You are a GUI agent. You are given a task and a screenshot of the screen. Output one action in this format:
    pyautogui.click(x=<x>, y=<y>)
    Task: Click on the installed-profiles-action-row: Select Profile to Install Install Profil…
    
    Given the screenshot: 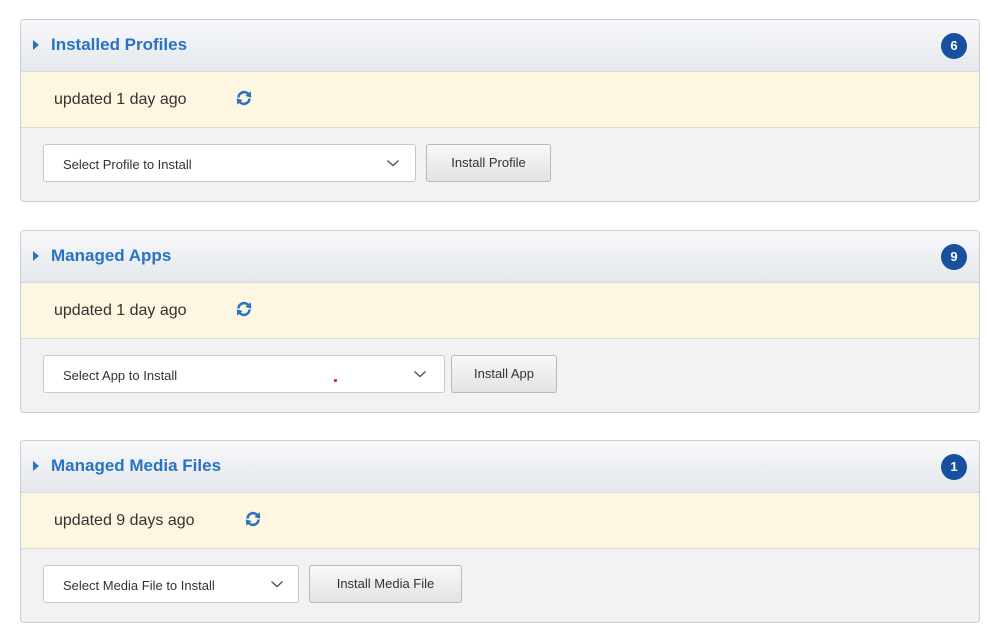 What is the action you would take?
    pyautogui.click(x=500, y=164)
    